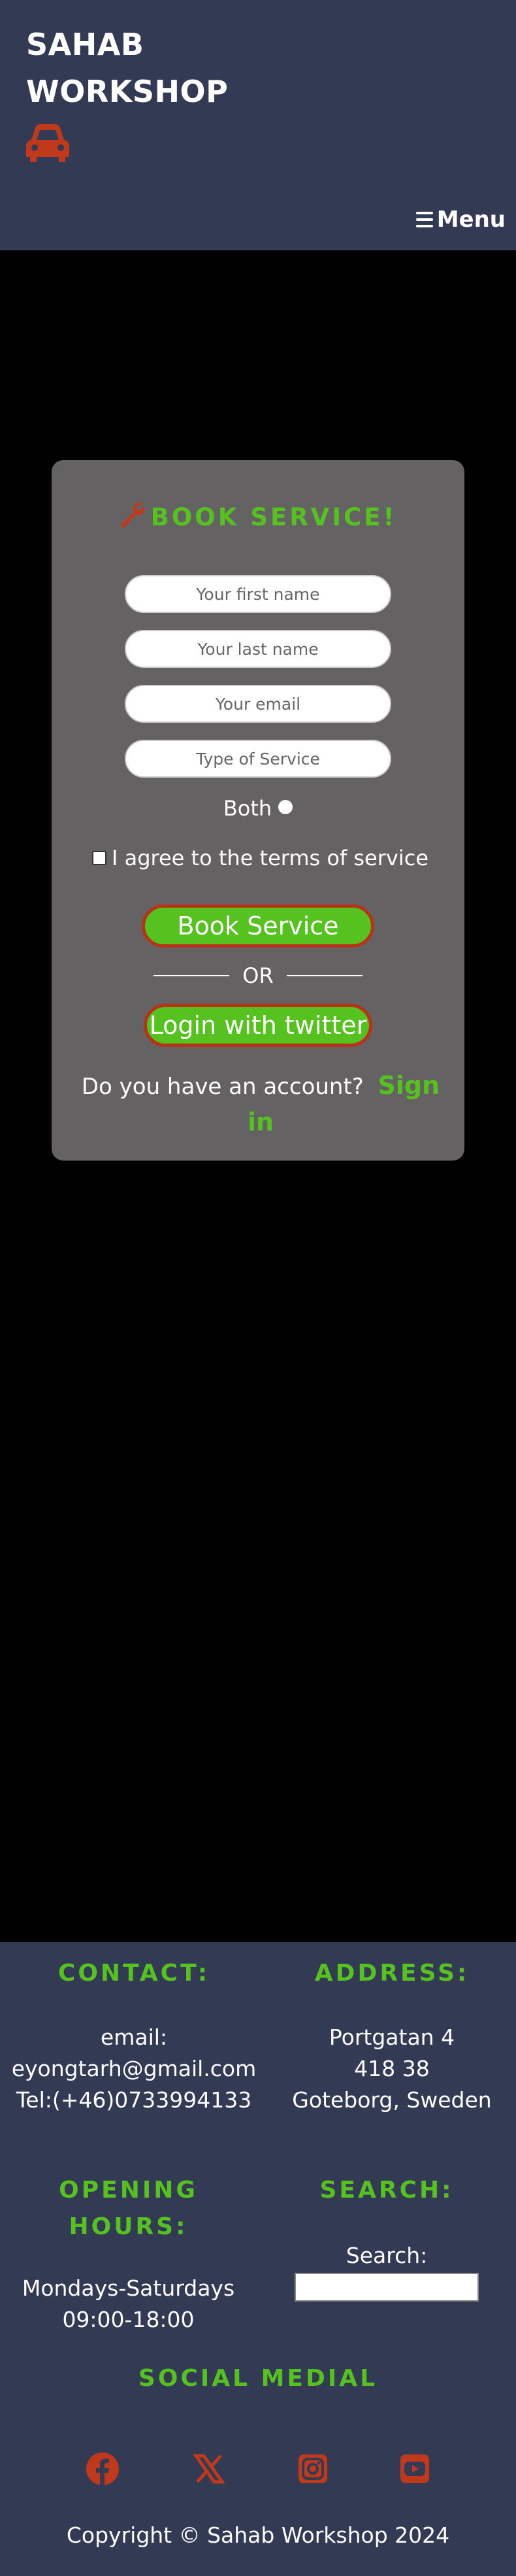 The width and height of the screenshot is (516, 2576). Describe the element at coordinates (258, 704) in the screenshot. I see `email-input` at that location.